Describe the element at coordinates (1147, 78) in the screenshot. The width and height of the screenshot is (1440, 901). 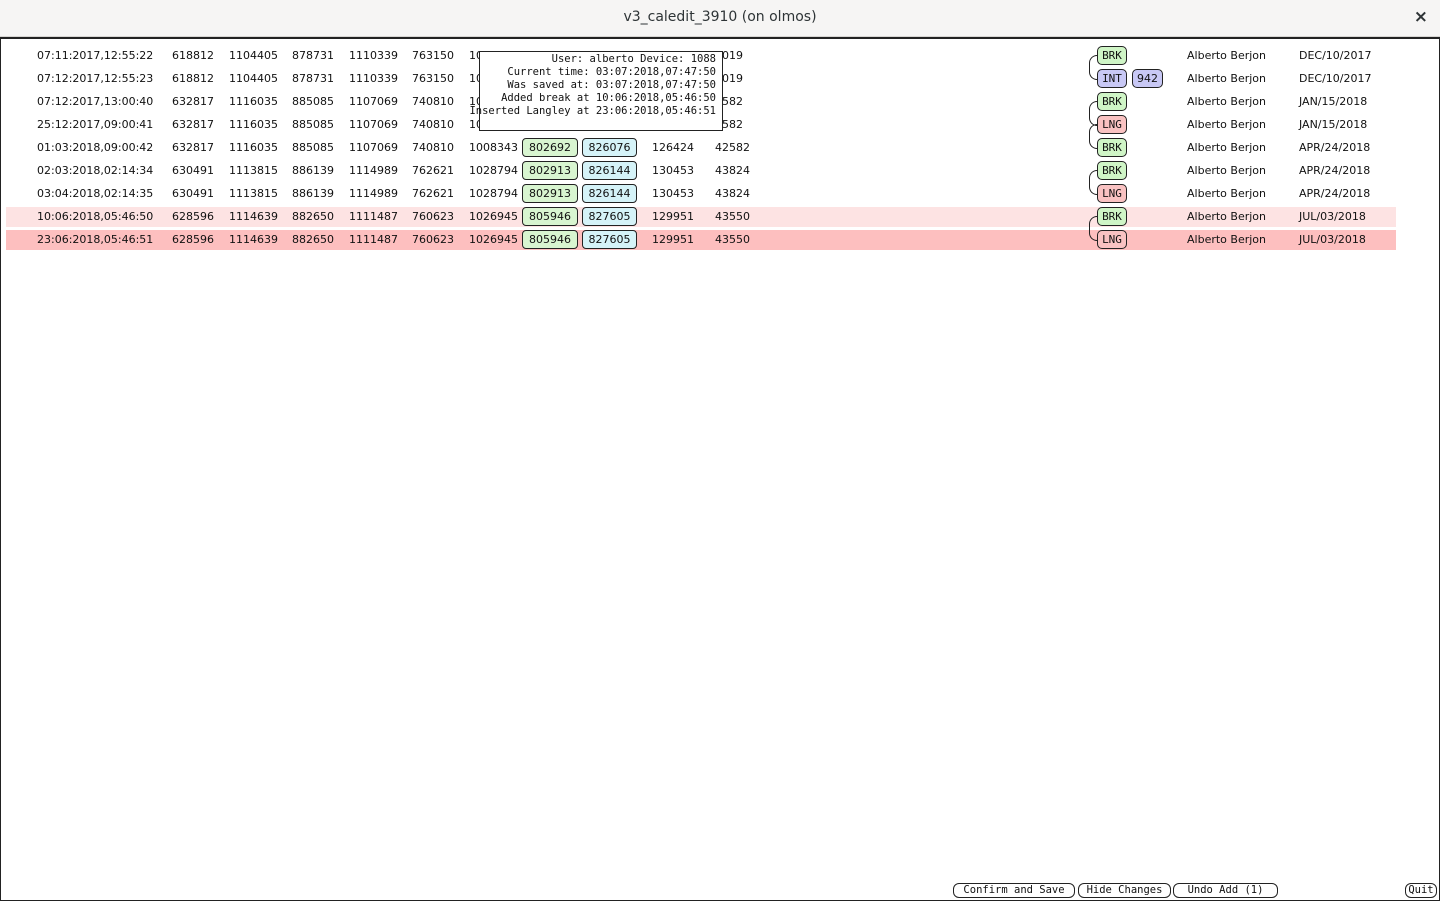
I see `event-extra-tag: 942` at that location.